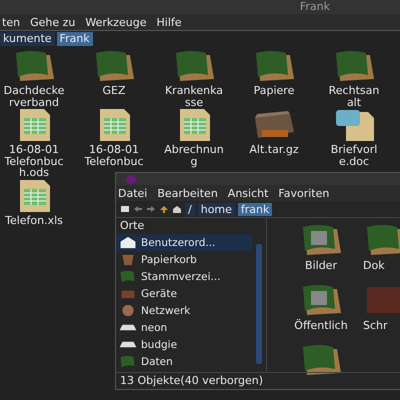 This screenshot has height=400, width=400. What do you see at coordinates (11, 22) in the screenshot?
I see `menu-item: ten` at bounding box center [11, 22].